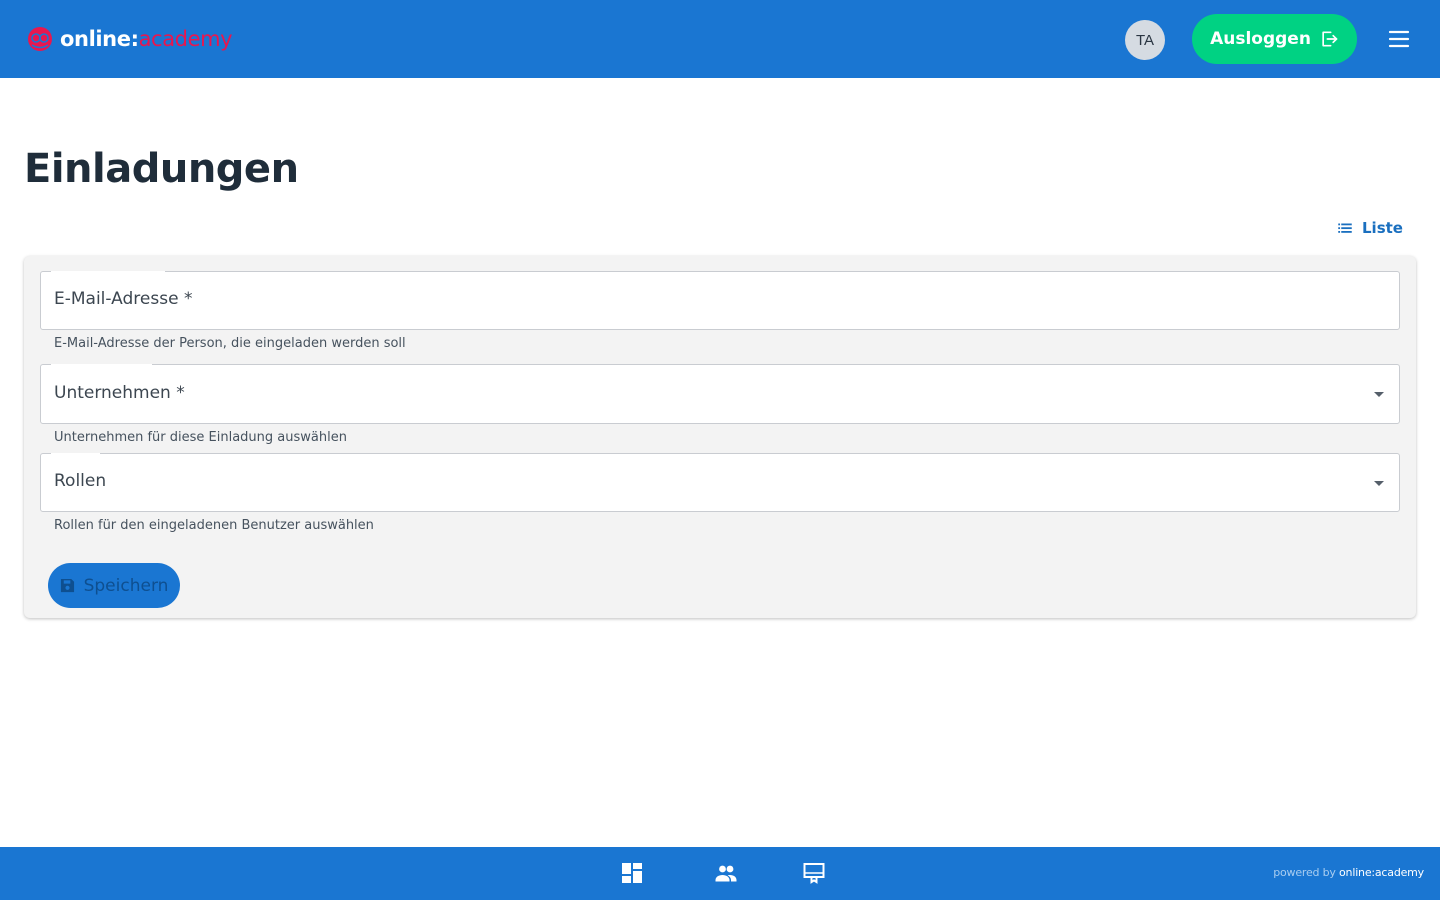 The image size is (1440, 900). Describe the element at coordinates (123, 299) in the screenshot. I see `email-field-label: E-Mail-Adresse *` at that location.